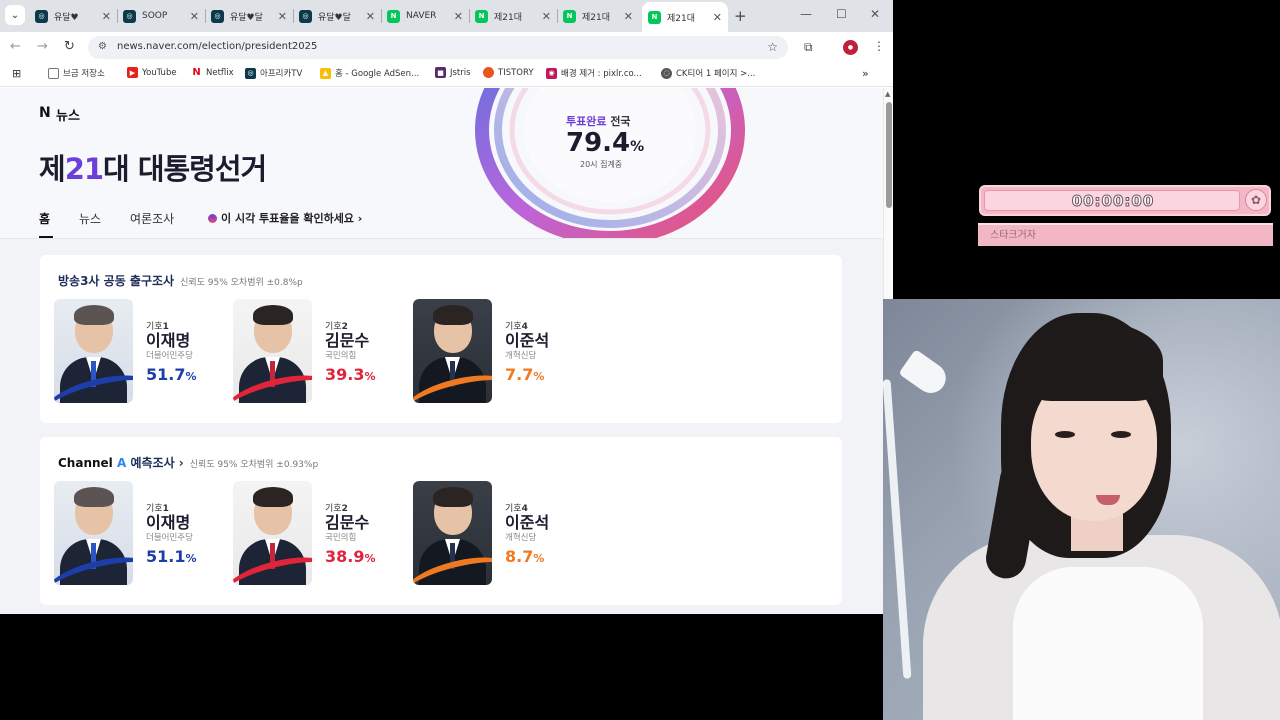 This screenshot has width=1280, height=720. What do you see at coordinates (772, 47) in the screenshot?
I see `bookmark-star-icon: ☆` at bounding box center [772, 47].